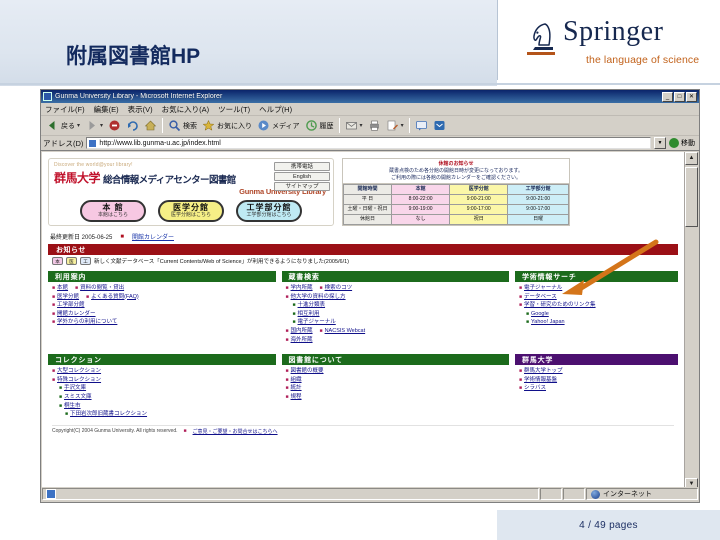  What do you see at coordinates (598, 314) in the screenshot?
I see `list-item: ■ Google` at bounding box center [598, 314].